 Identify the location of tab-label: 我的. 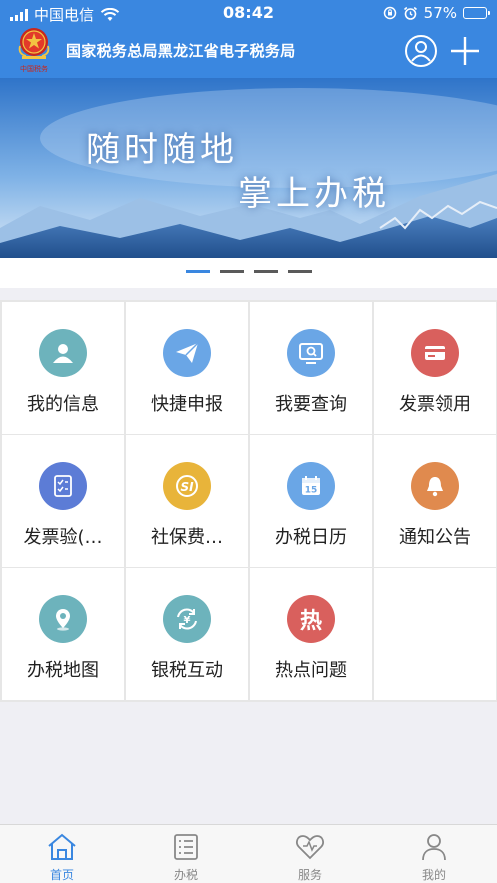
(433, 875).